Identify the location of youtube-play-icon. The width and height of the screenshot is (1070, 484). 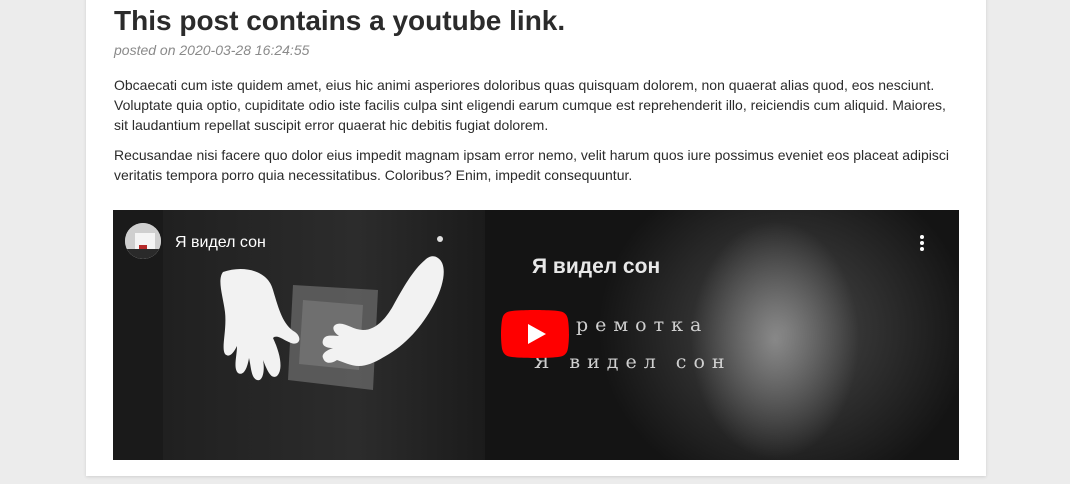
(535, 334).